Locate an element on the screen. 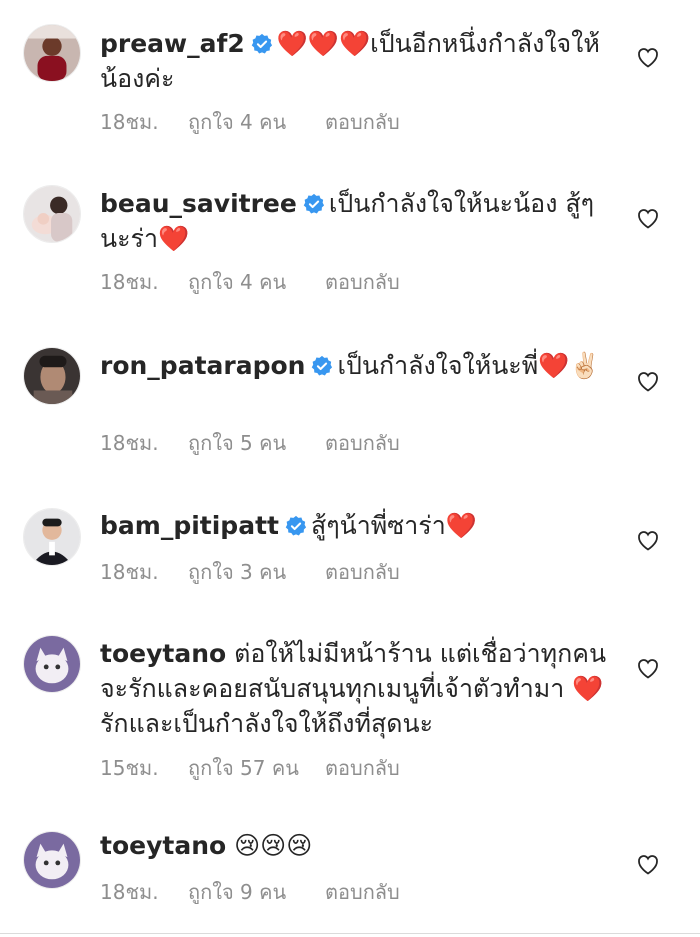  comment-meta: 18ชม. ถูกใจ 5 คน ตอบกลับ is located at coordinates (250, 443).